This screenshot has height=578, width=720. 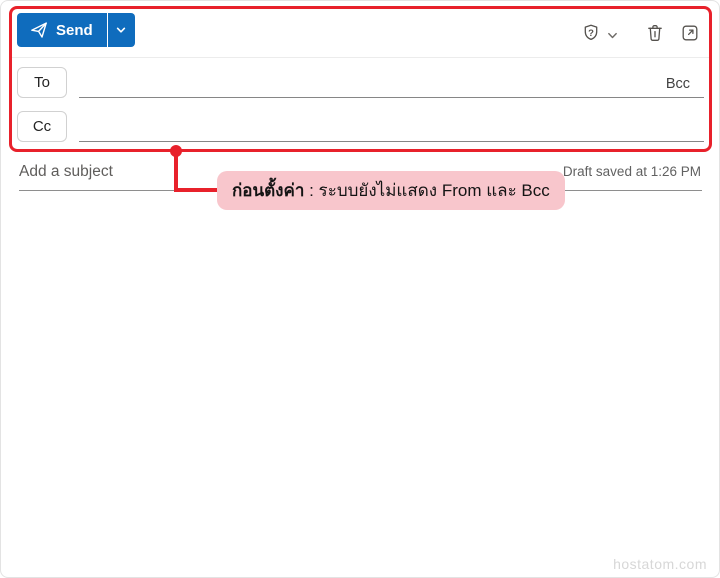 What do you see at coordinates (678, 84) in the screenshot?
I see `bcc-link: Bcc` at bounding box center [678, 84].